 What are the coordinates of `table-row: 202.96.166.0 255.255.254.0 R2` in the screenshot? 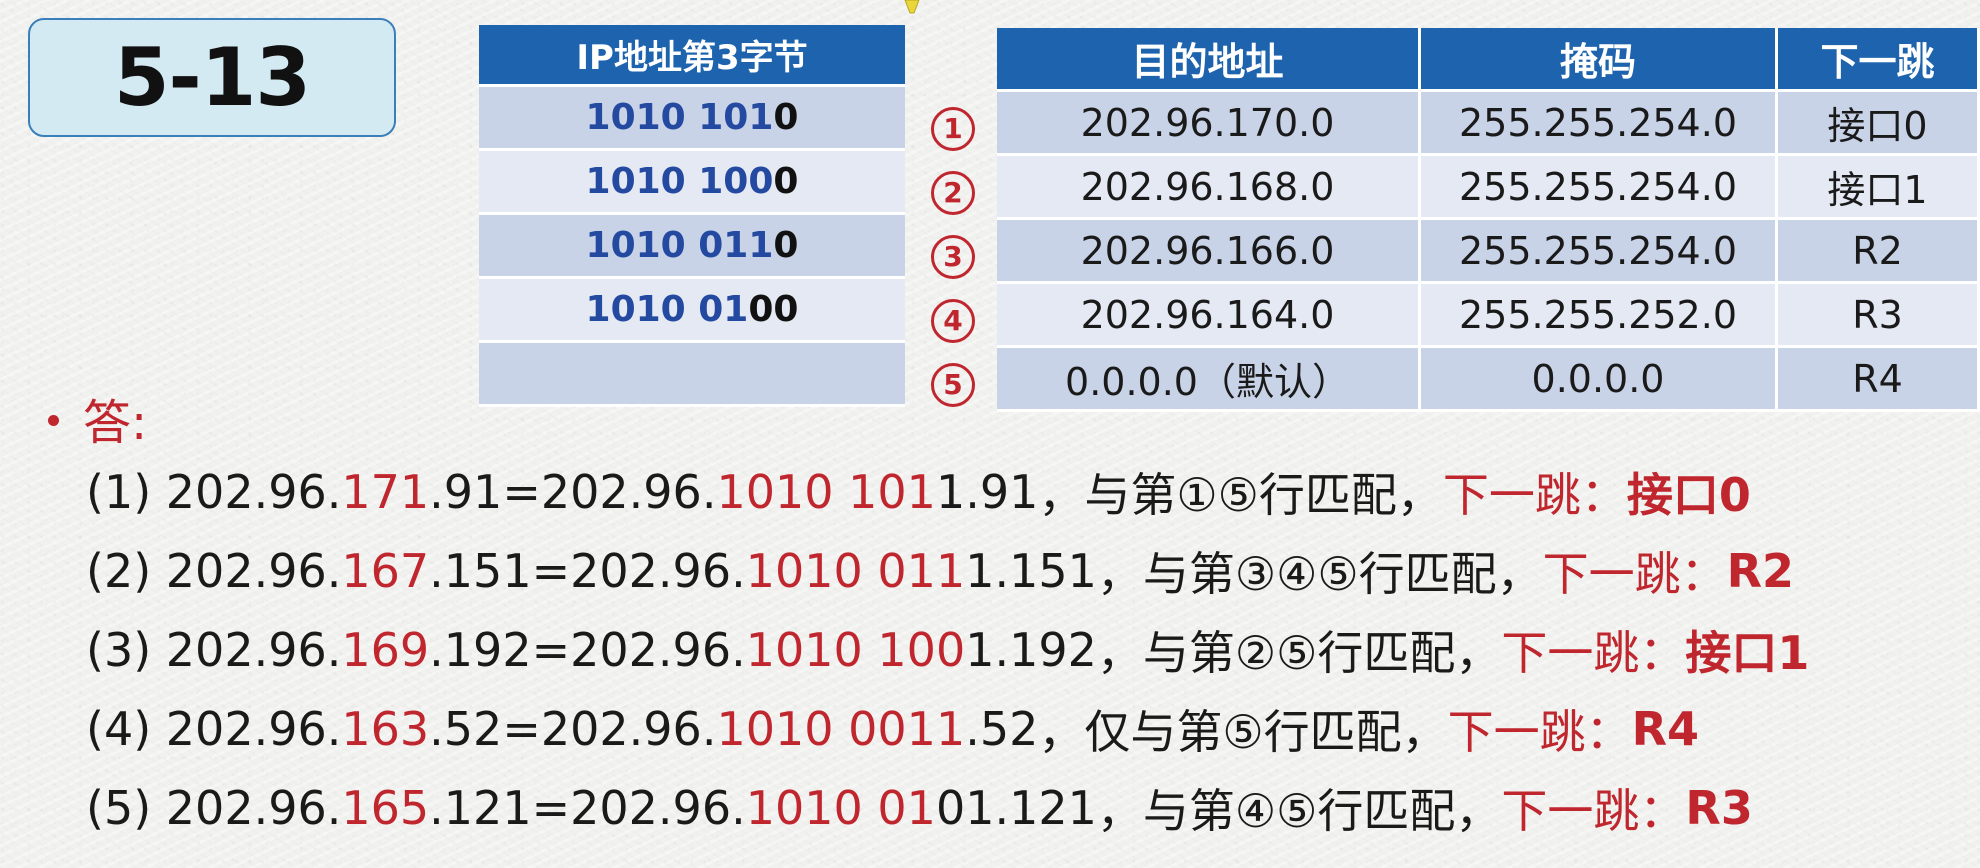 It's located at (1488, 252).